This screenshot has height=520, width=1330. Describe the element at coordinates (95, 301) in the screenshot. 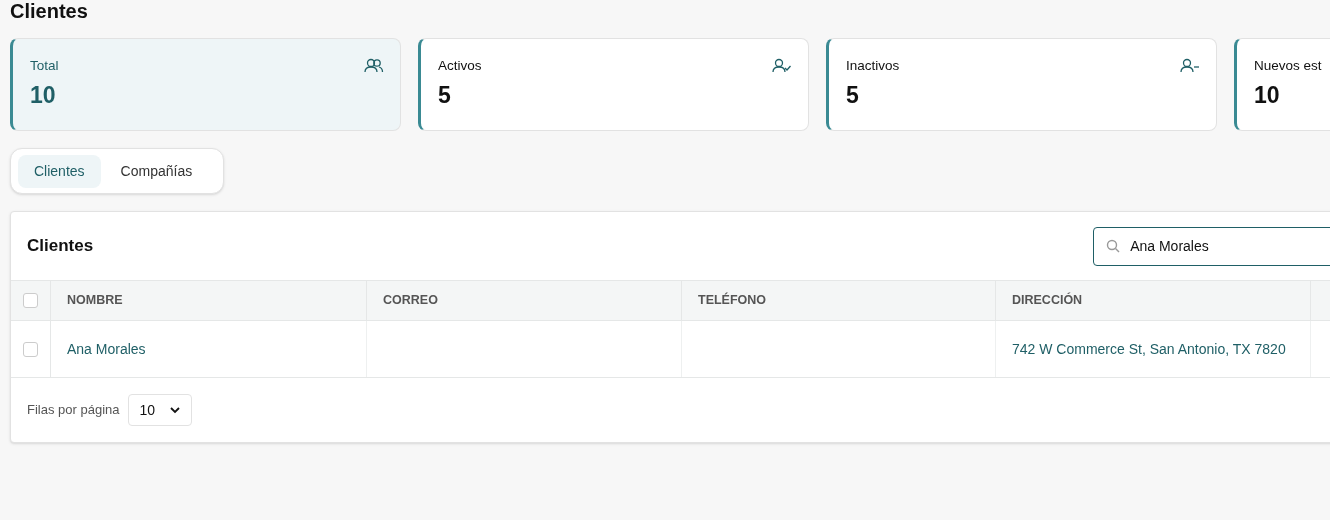

I see `column-header: NOMBRE` at that location.